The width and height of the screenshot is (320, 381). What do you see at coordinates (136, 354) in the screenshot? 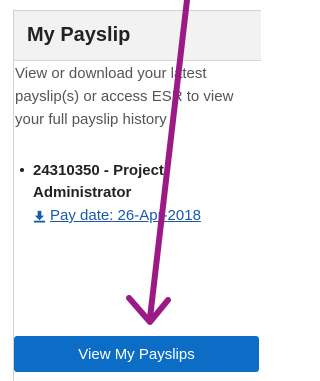
I see `view-my-payslips-button: View My Payslips` at bounding box center [136, 354].